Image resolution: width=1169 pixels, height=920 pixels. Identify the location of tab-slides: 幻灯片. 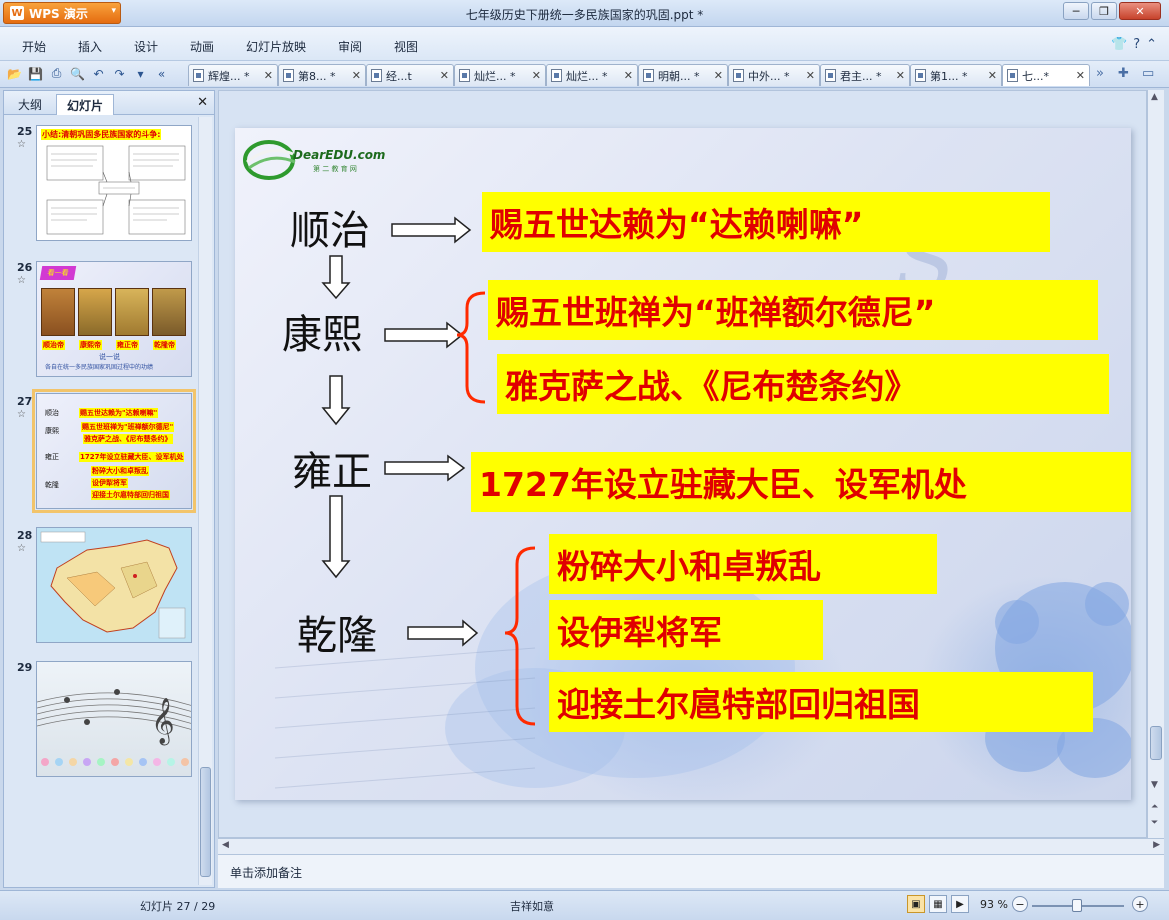
(85, 104).